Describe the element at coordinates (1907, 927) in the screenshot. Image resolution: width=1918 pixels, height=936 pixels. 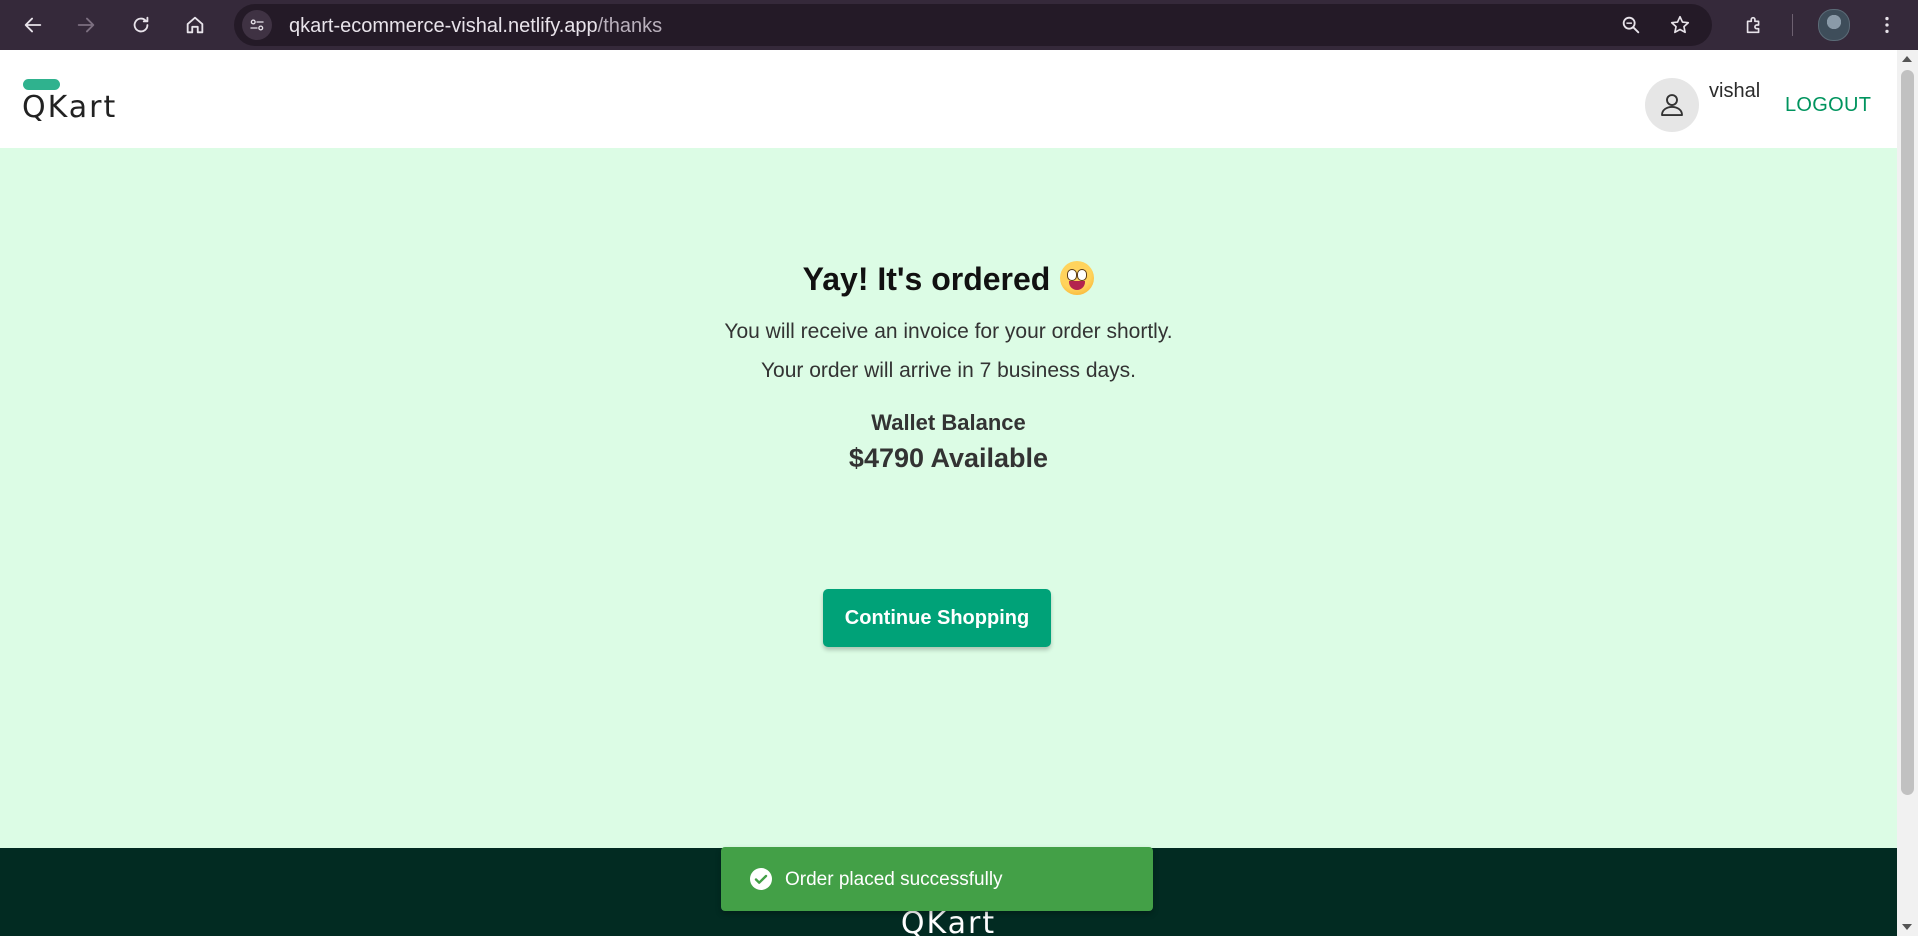
I see `scroll-down-icon` at that location.